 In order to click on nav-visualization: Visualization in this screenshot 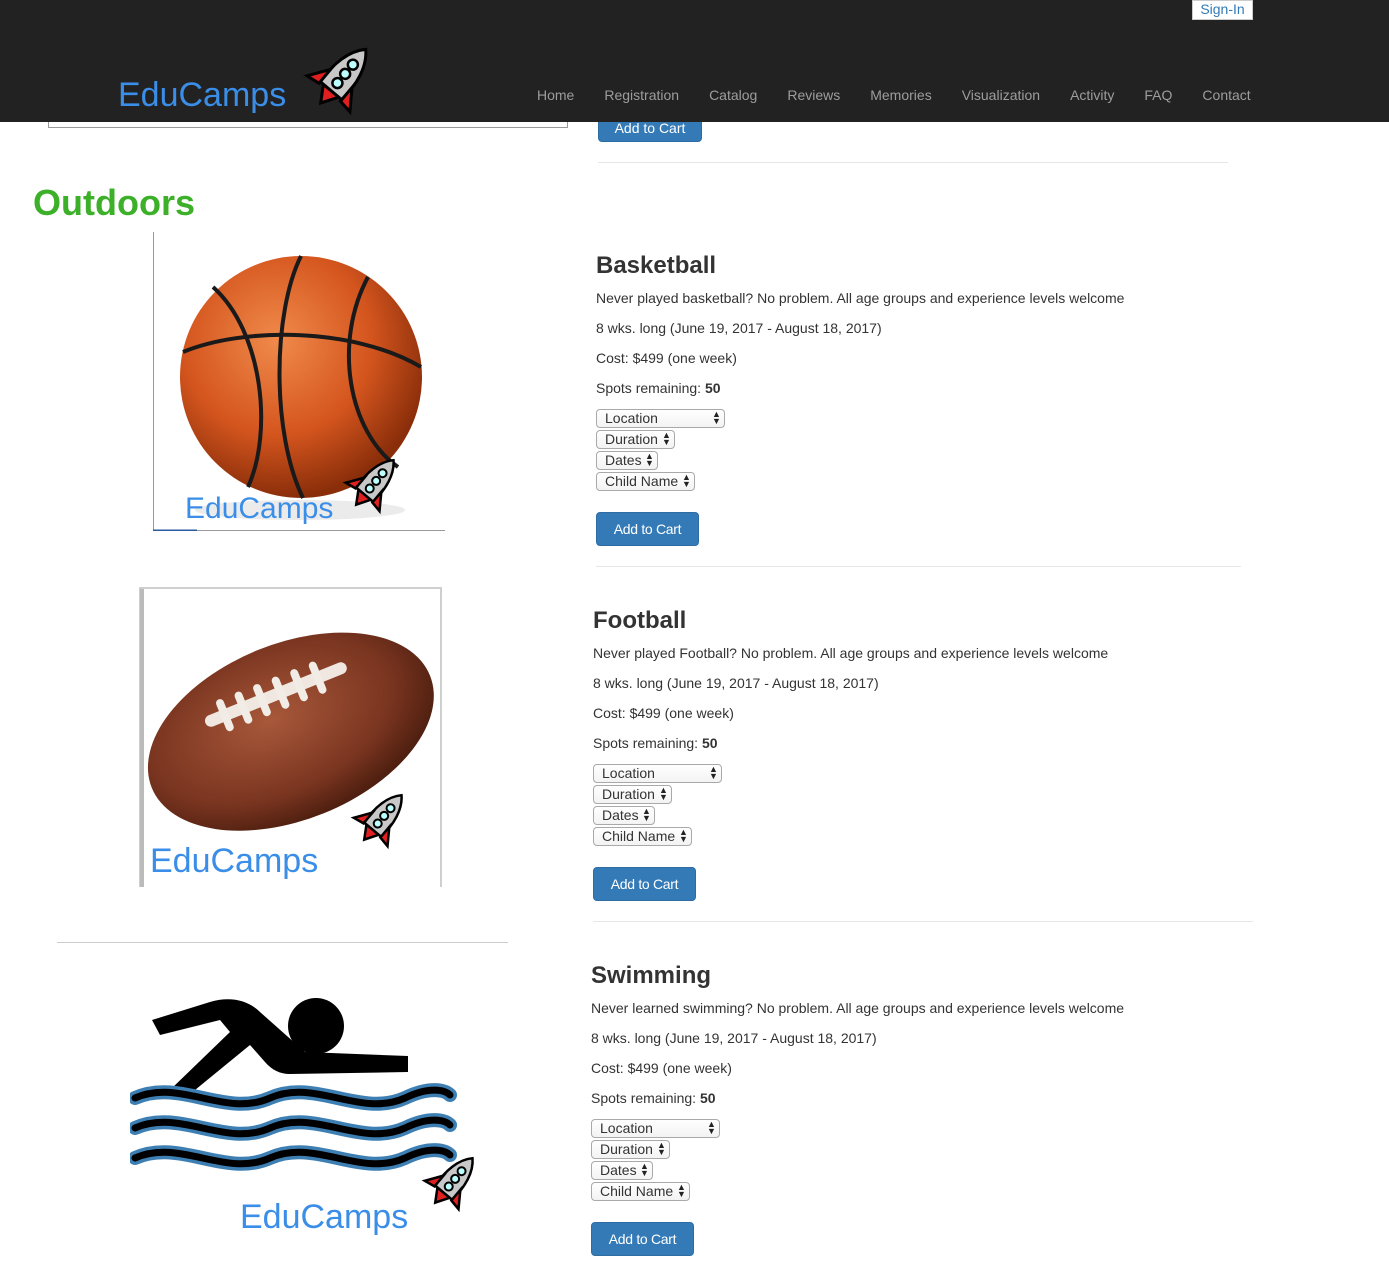, I will do `click(1001, 95)`.